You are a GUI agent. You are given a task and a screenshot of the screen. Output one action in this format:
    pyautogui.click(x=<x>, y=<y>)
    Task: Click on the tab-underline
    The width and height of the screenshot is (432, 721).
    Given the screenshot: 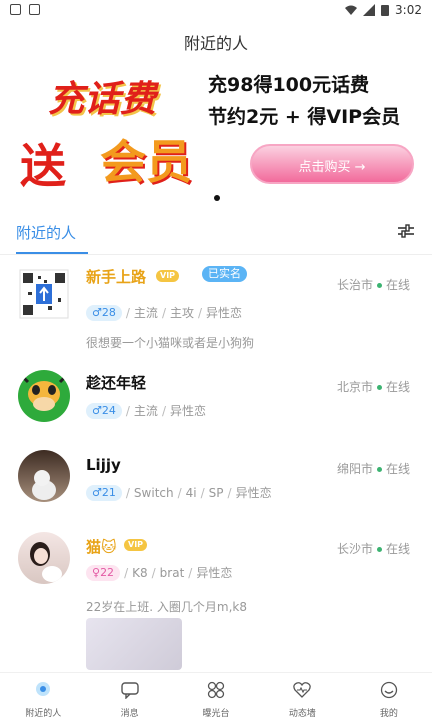 What is the action you would take?
    pyautogui.click(x=52, y=253)
    